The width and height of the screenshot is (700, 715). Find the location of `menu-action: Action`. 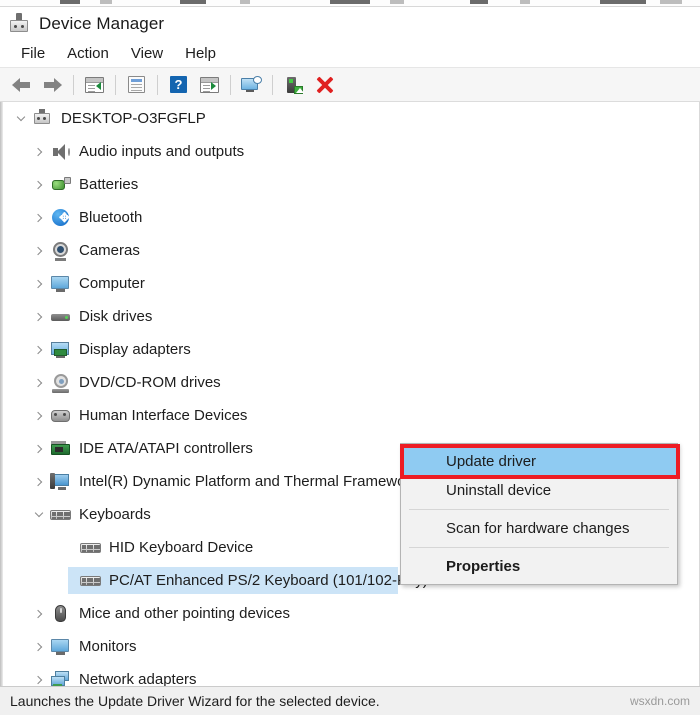

menu-action: Action is located at coordinates (88, 53).